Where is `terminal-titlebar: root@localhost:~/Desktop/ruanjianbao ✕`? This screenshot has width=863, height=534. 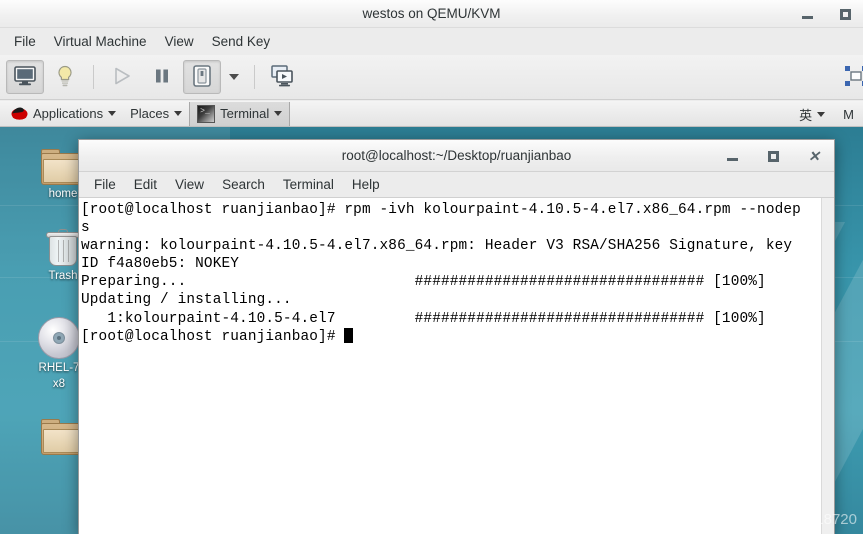 terminal-titlebar: root@localhost:~/Desktop/ruanjianbao ✕ is located at coordinates (456, 156).